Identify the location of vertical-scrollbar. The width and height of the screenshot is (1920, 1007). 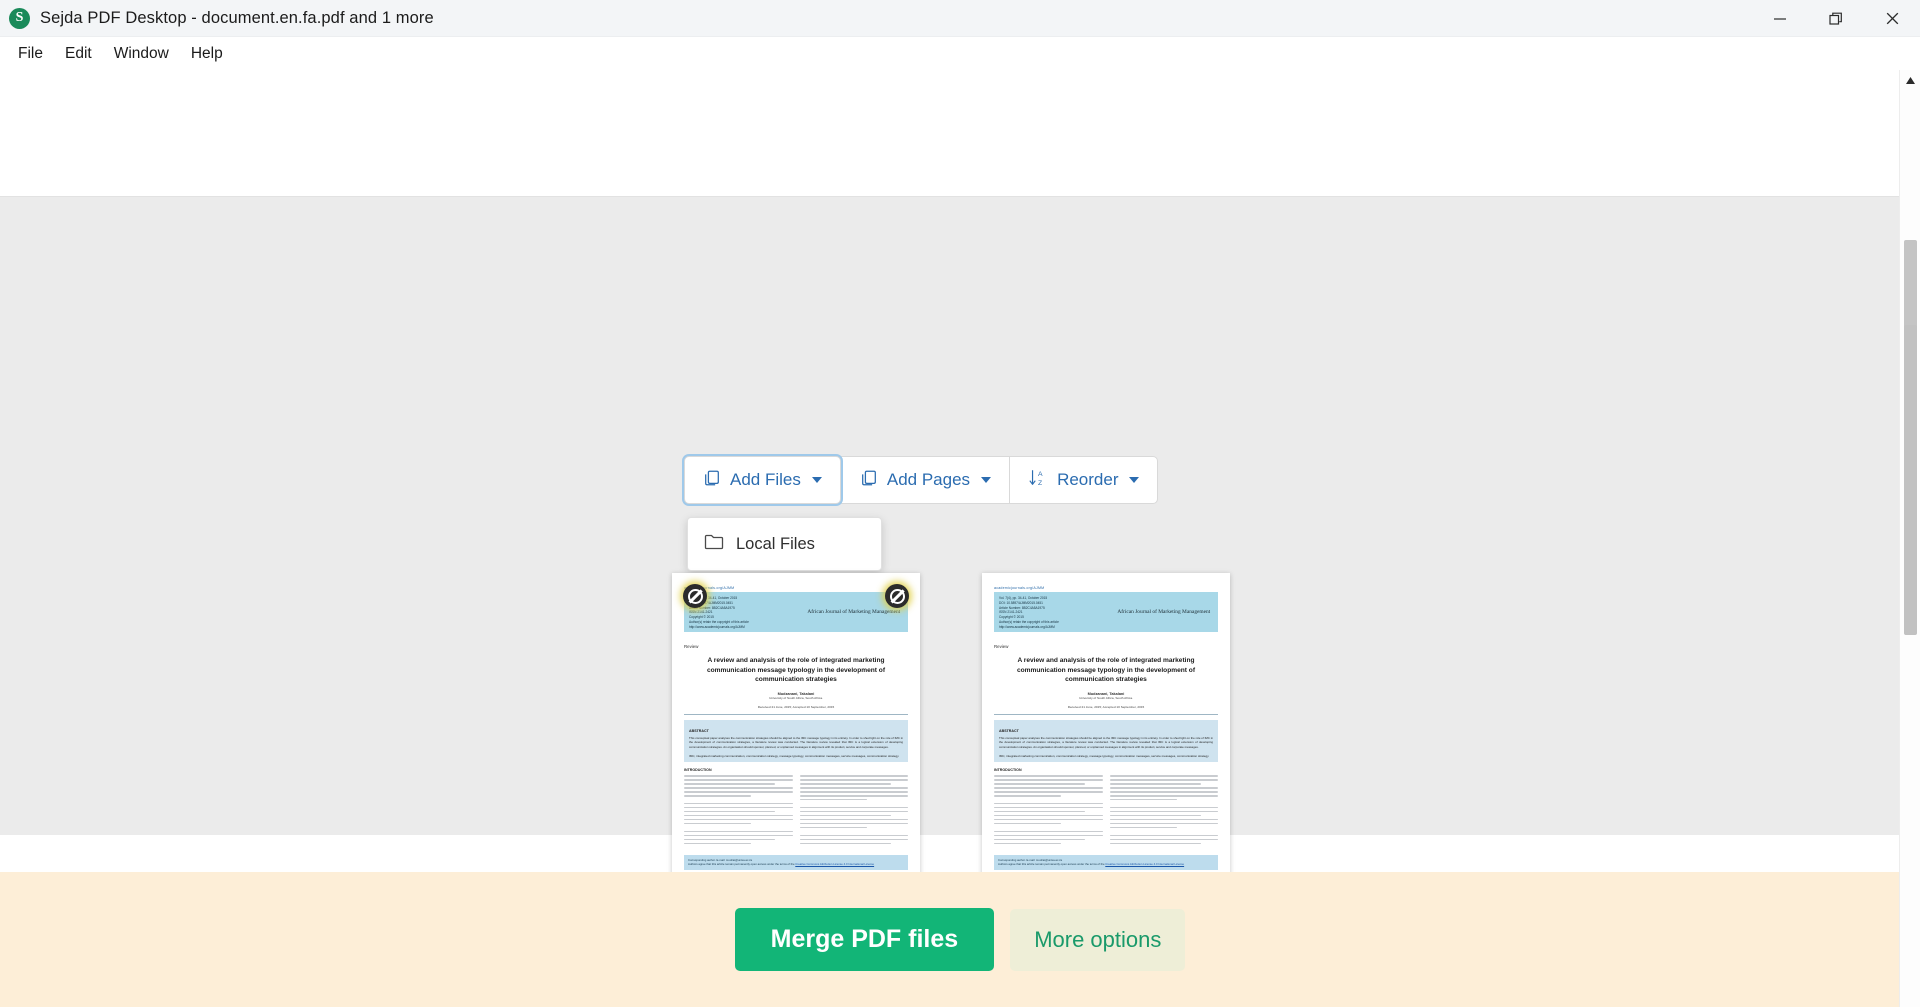
(1909, 538).